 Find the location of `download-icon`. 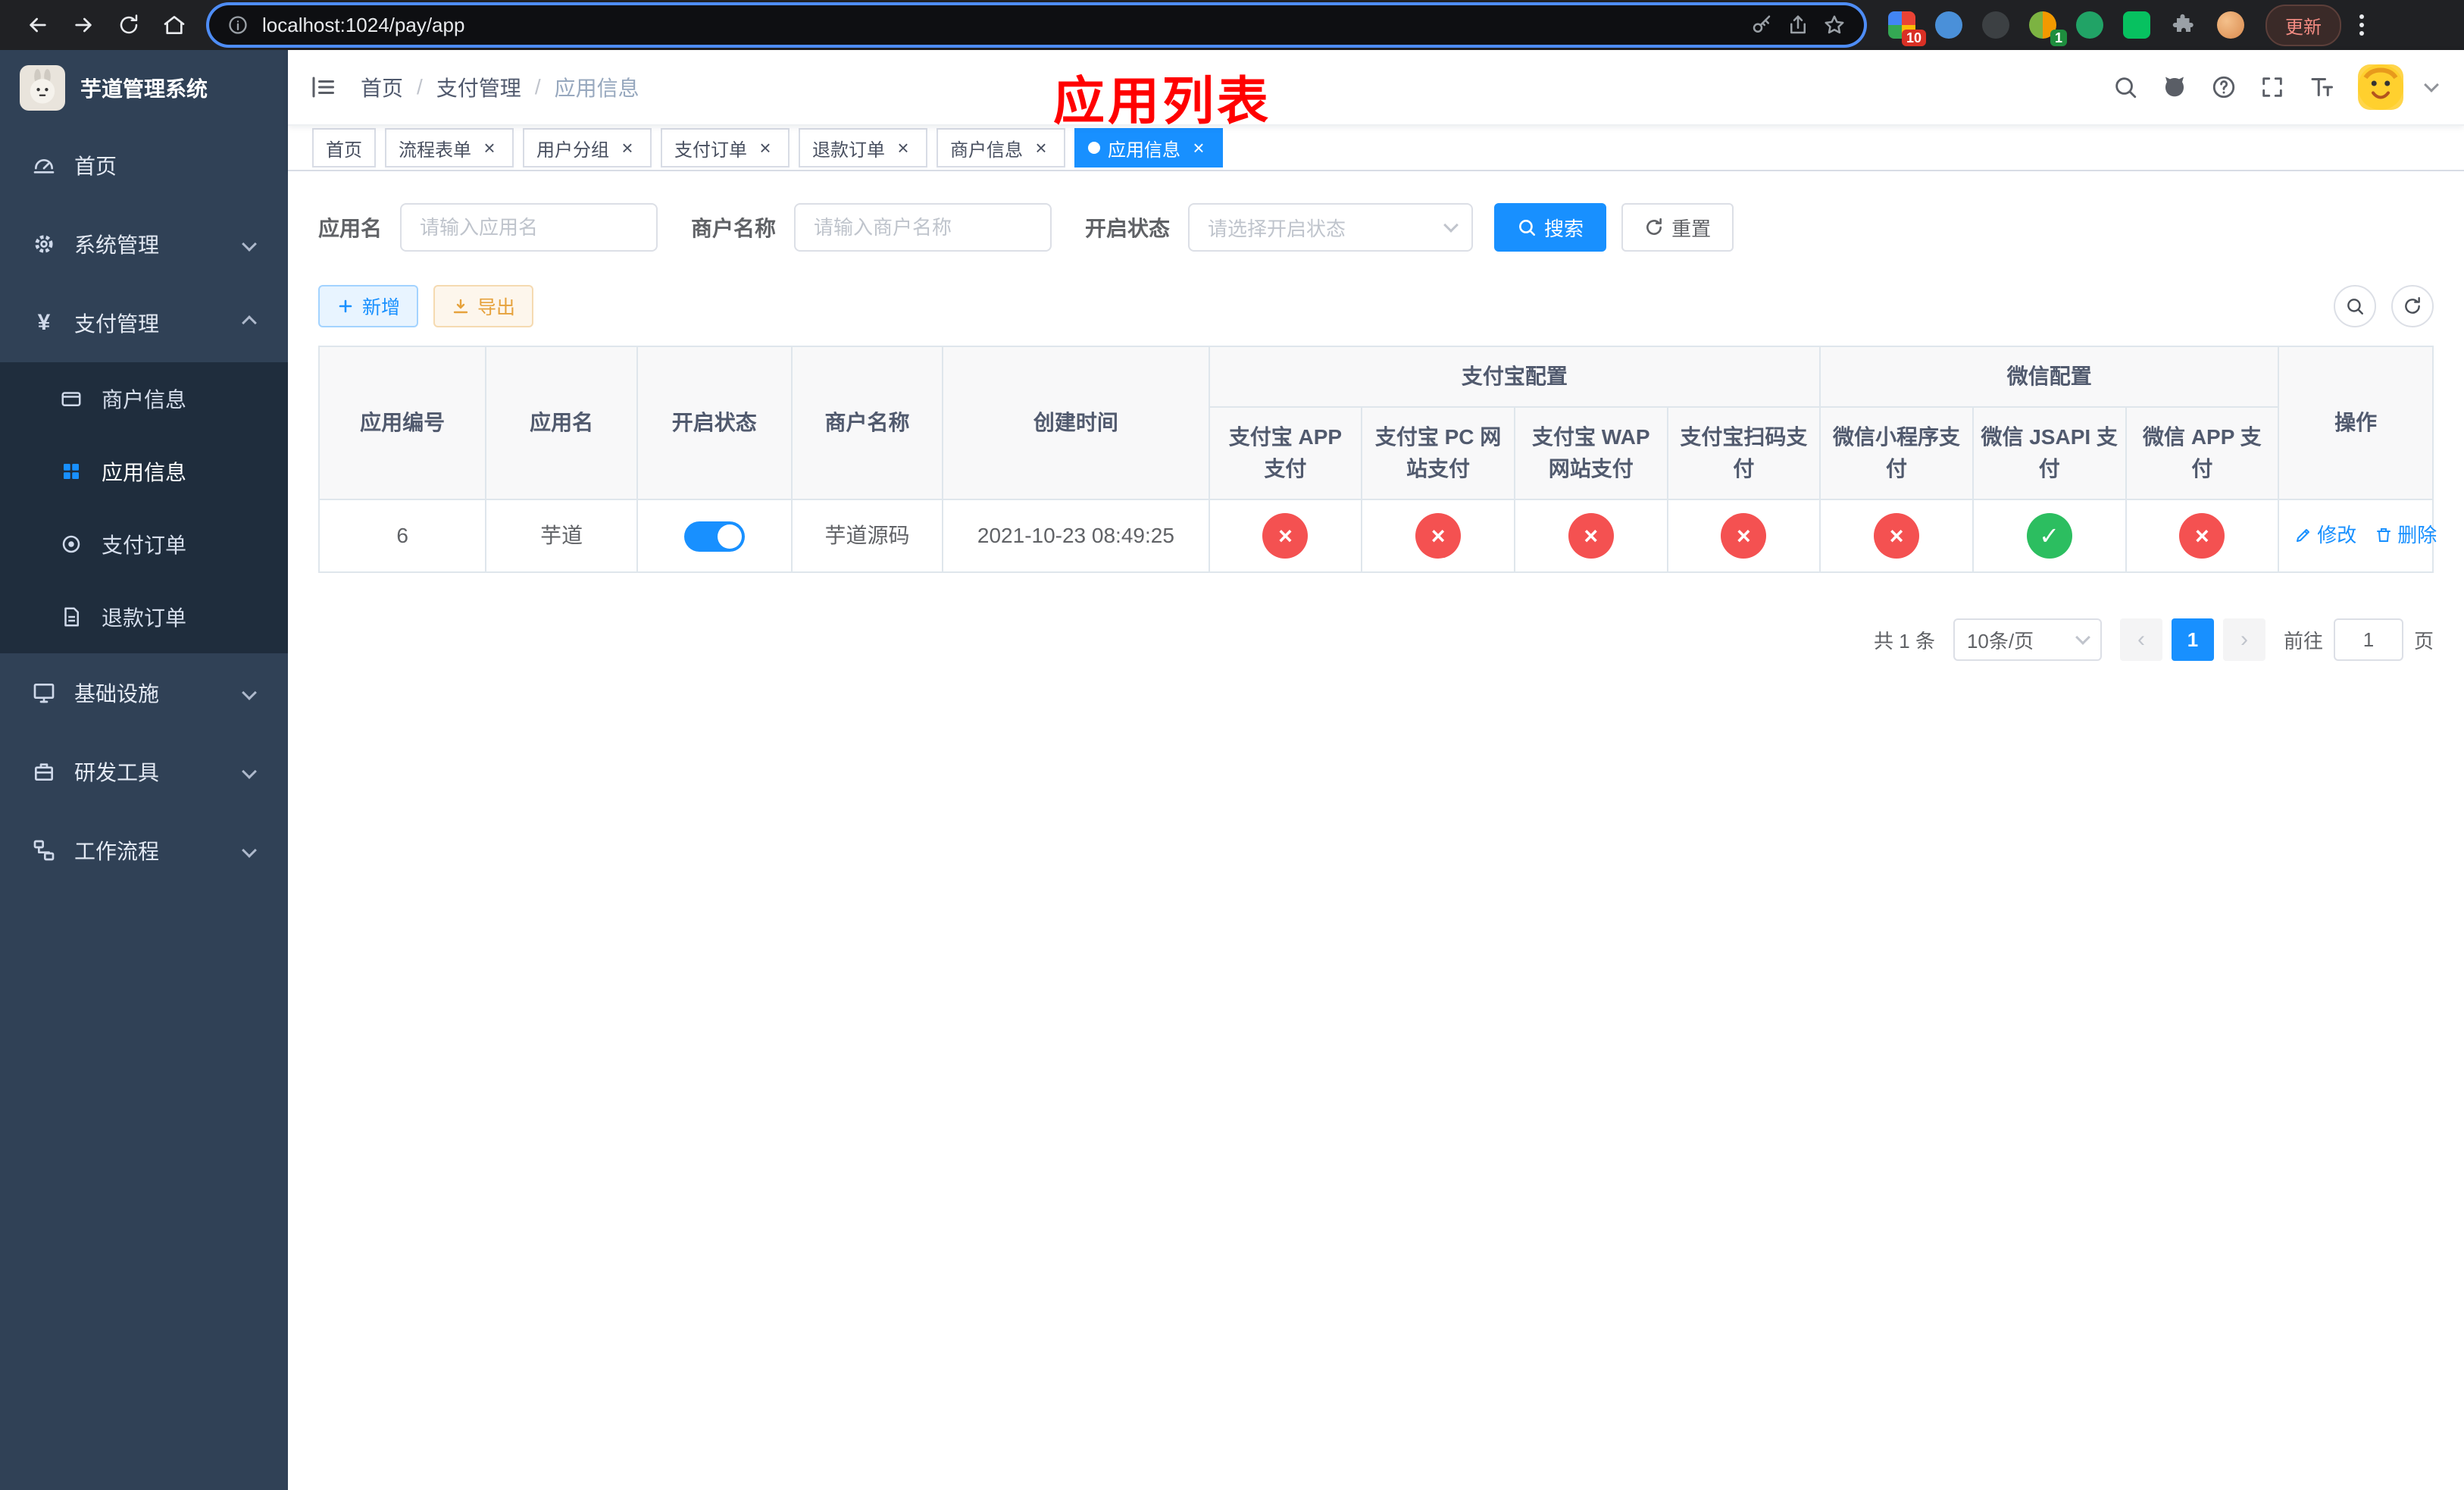

download-icon is located at coordinates (460, 306).